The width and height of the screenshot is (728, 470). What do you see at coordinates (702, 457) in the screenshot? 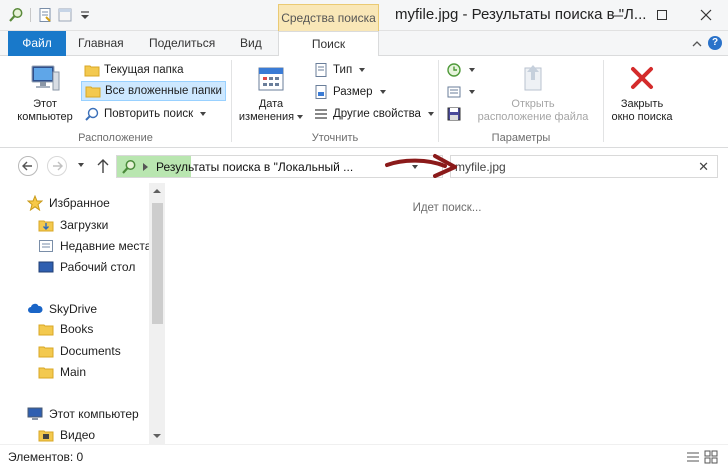
I see `view-toggle` at bounding box center [702, 457].